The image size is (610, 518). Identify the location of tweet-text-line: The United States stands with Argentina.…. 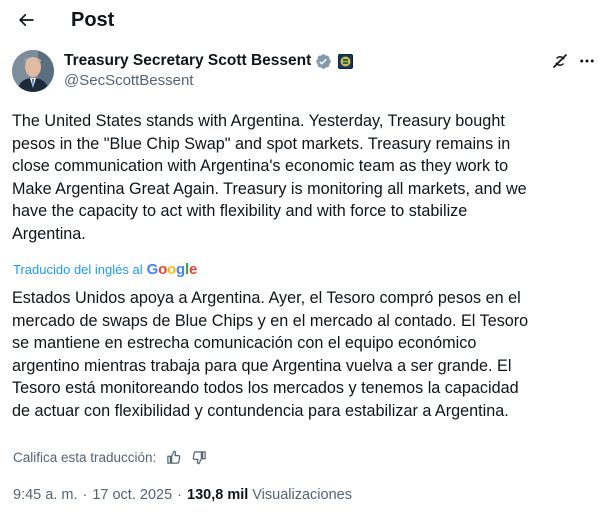
(258, 121).